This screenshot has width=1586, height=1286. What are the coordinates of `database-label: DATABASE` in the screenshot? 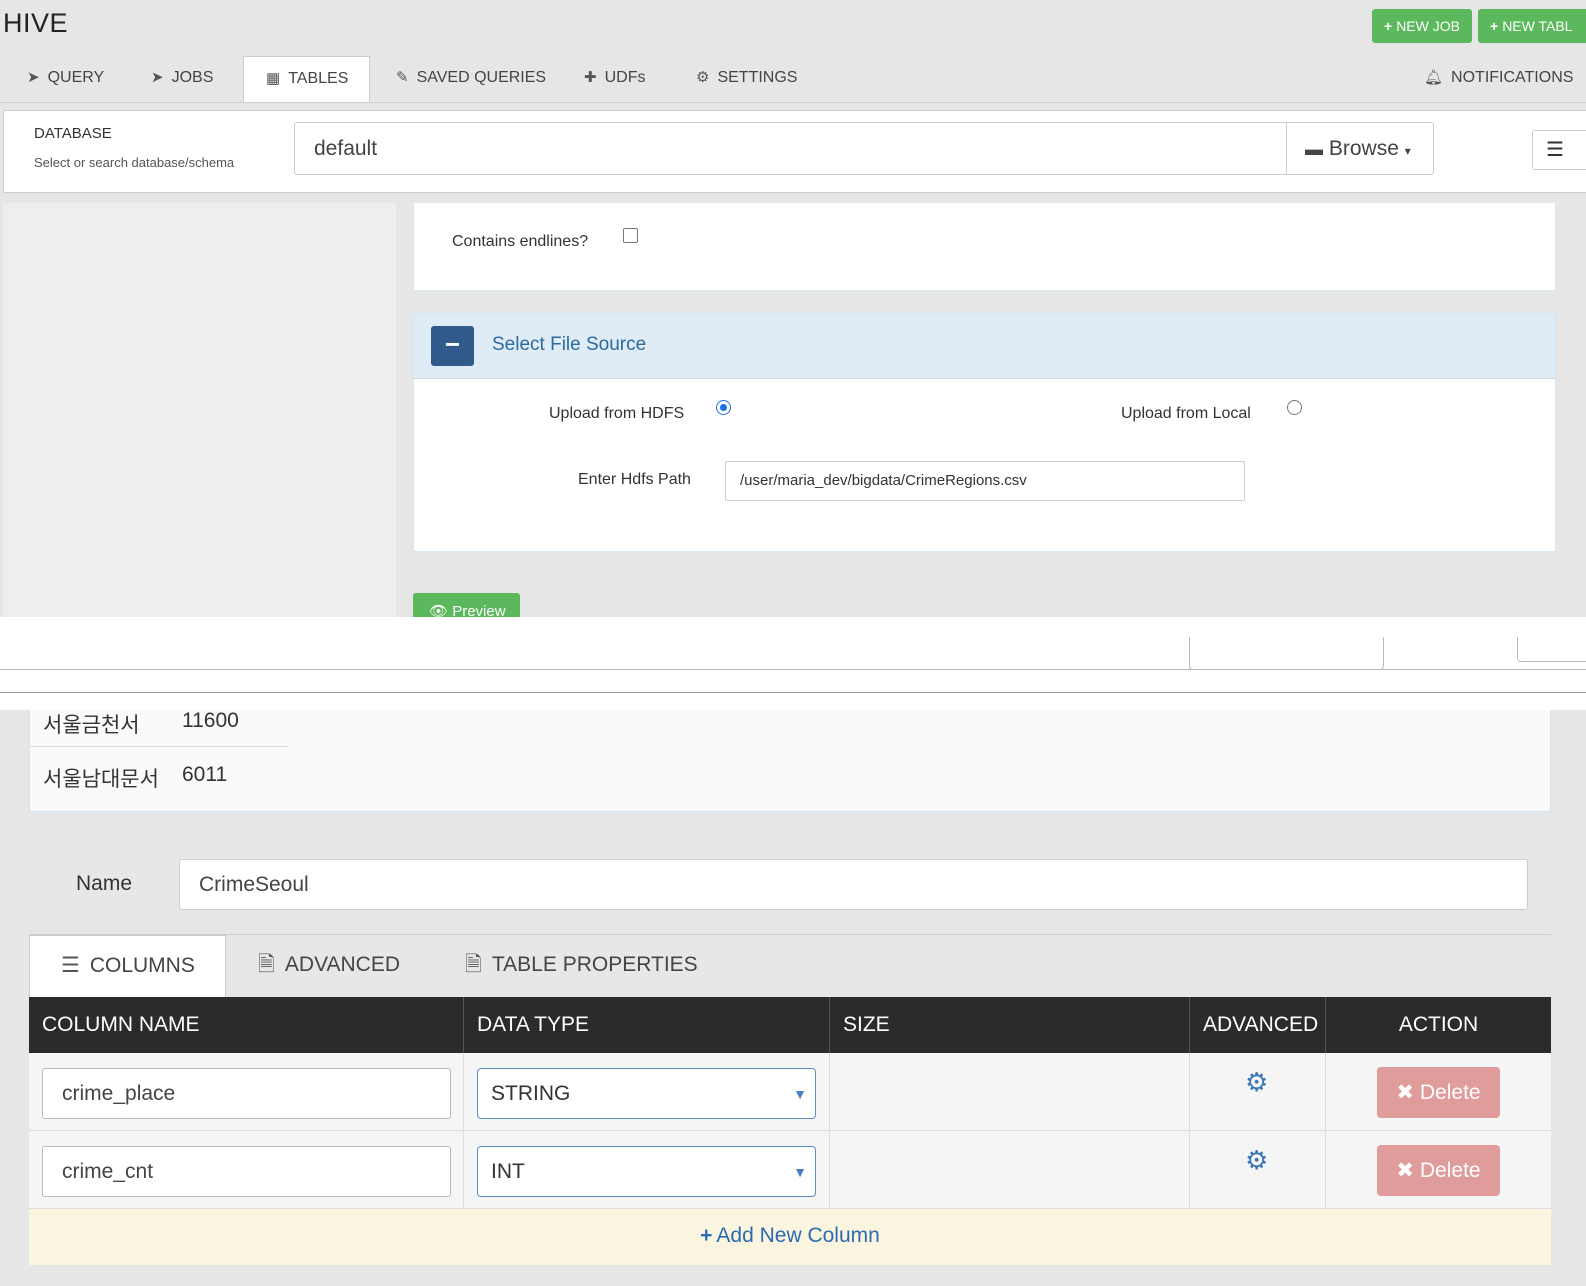 It's located at (73, 133).